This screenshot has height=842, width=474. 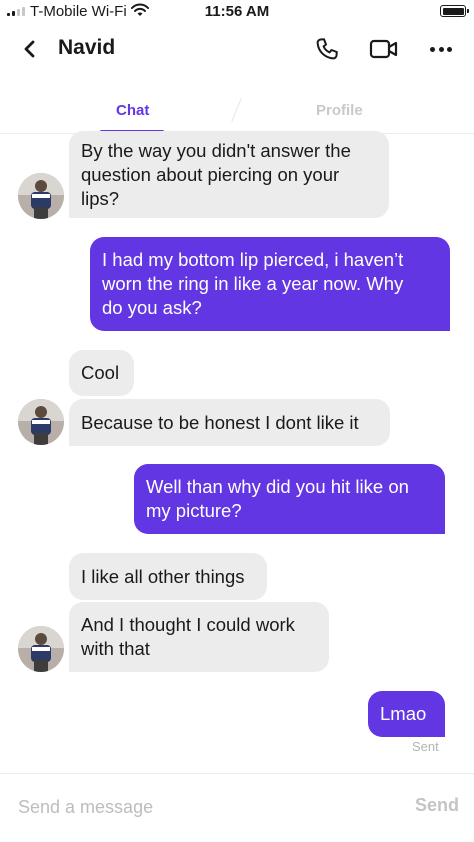 What do you see at coordinates (384, 49) in the screenshot?
I see `video-camera-icon` at bounding box center [384, 49].